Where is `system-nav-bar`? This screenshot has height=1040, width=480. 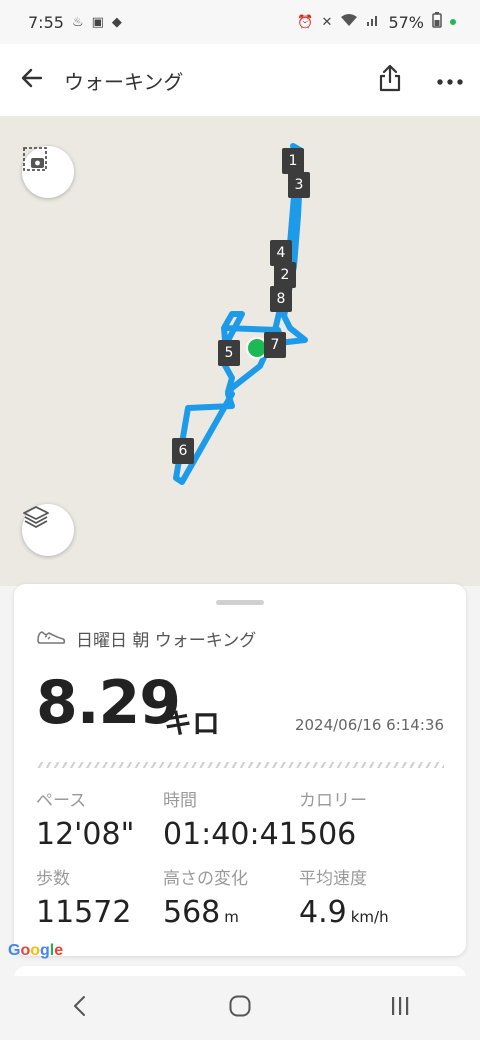
system-nav-bar is located at coordinates (240, 1008).